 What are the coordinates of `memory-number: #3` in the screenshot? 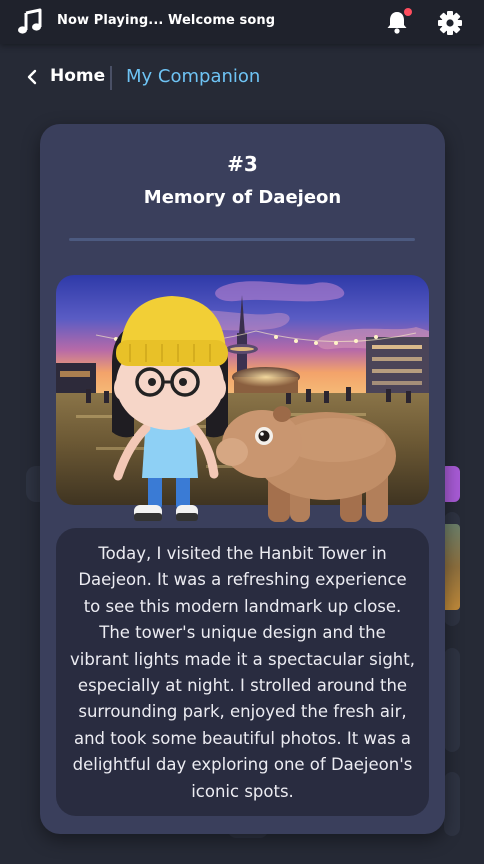 It's located at (242, 164).